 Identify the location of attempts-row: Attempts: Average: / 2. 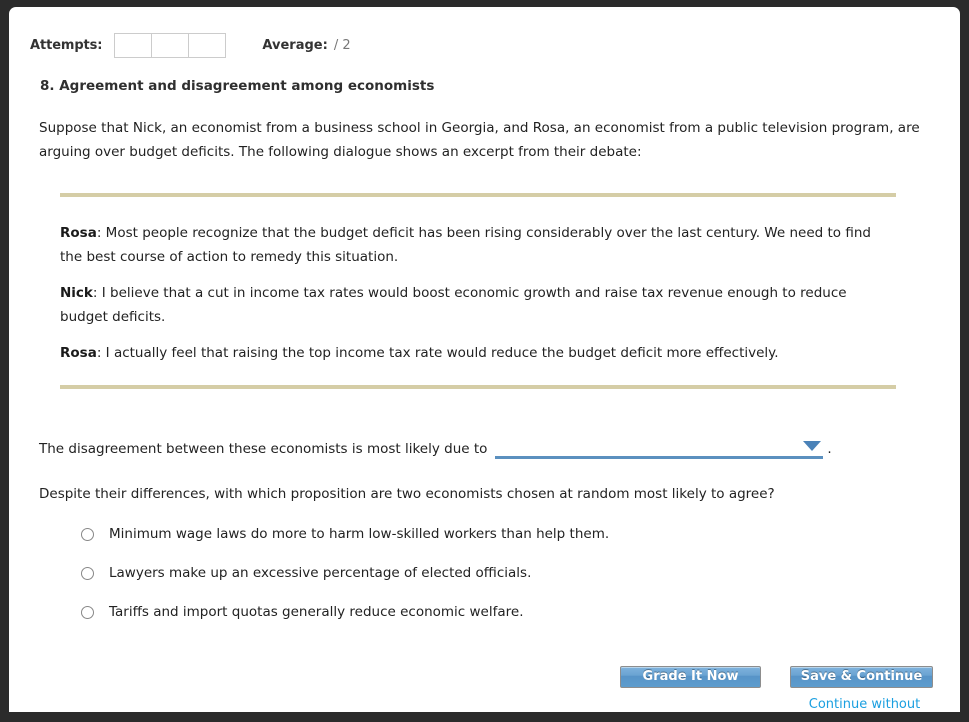
(190, 45).